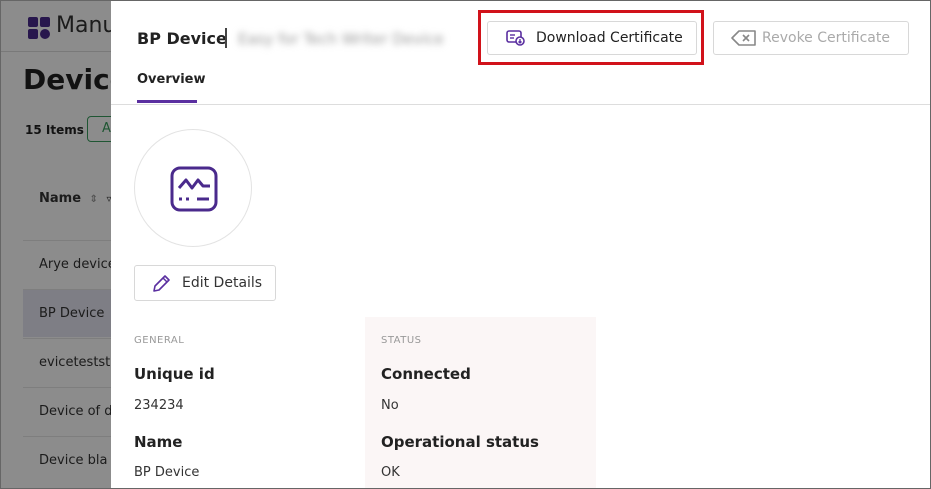 Image resolution: width=931 pixels, height=489 pixels. I want to click on device-monitor-icon, so click(194, 189).